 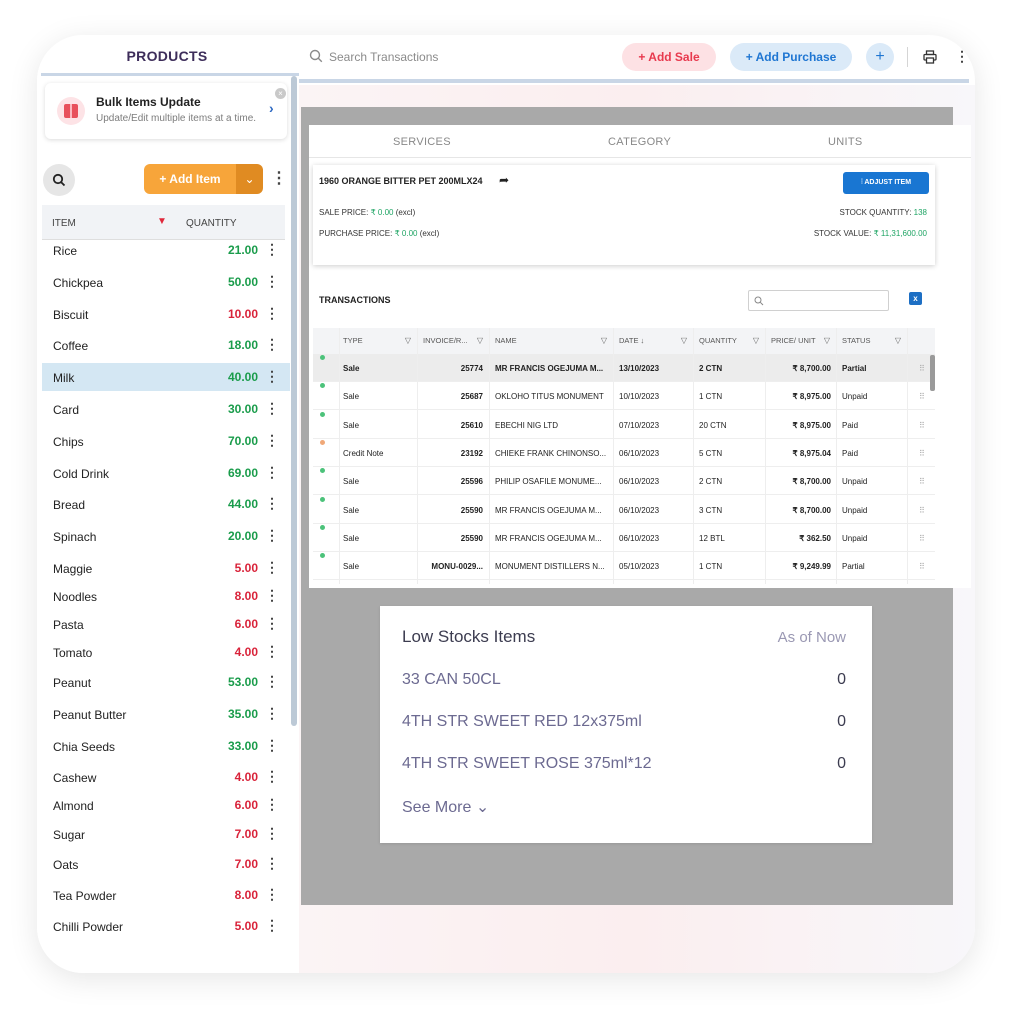 What do you see at coordinates (162, 221) in the screenshot?
I see `filter-icon: ▼` at bounding box center [162, 221].